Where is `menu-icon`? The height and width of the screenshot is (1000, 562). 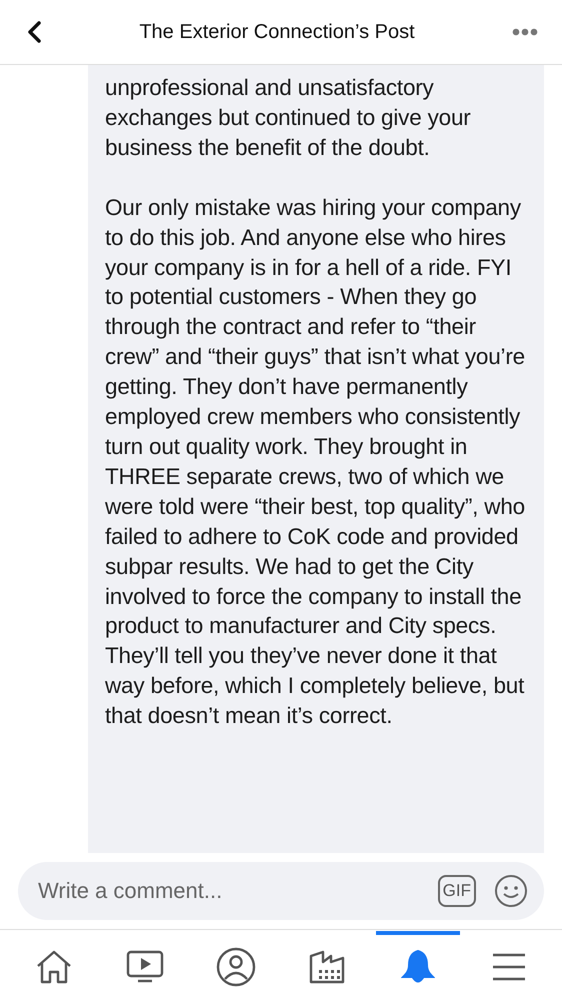
menu-icon is located at coordinates (509, 967).